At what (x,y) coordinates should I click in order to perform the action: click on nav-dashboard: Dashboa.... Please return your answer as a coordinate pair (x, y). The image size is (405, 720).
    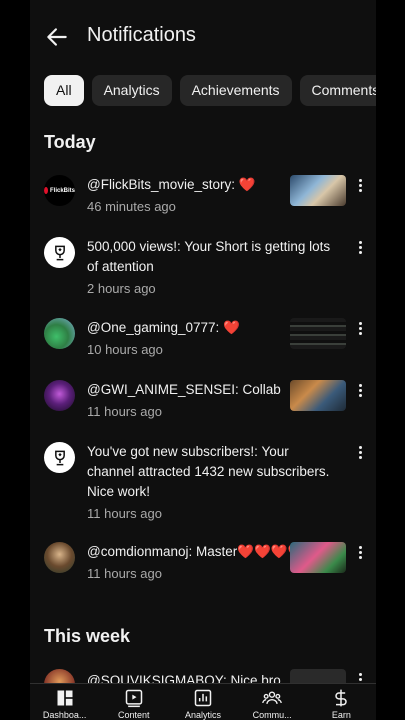
    Looking at the image, I should click on (65, 702).